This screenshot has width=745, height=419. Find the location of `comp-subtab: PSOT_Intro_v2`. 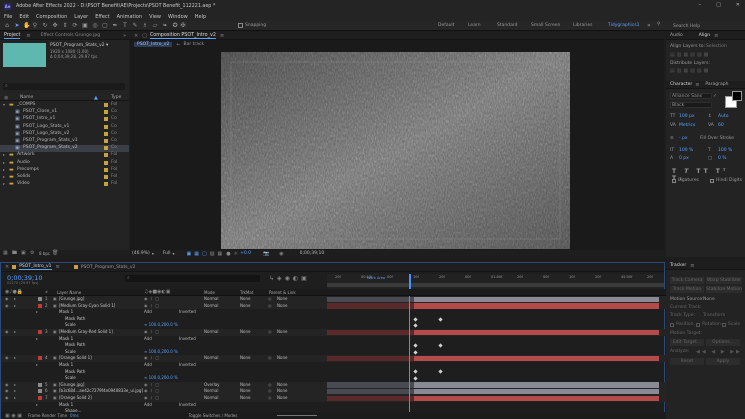

comp-subtab: PSOT_Intro_v2 is located at coordinates (153, 44).